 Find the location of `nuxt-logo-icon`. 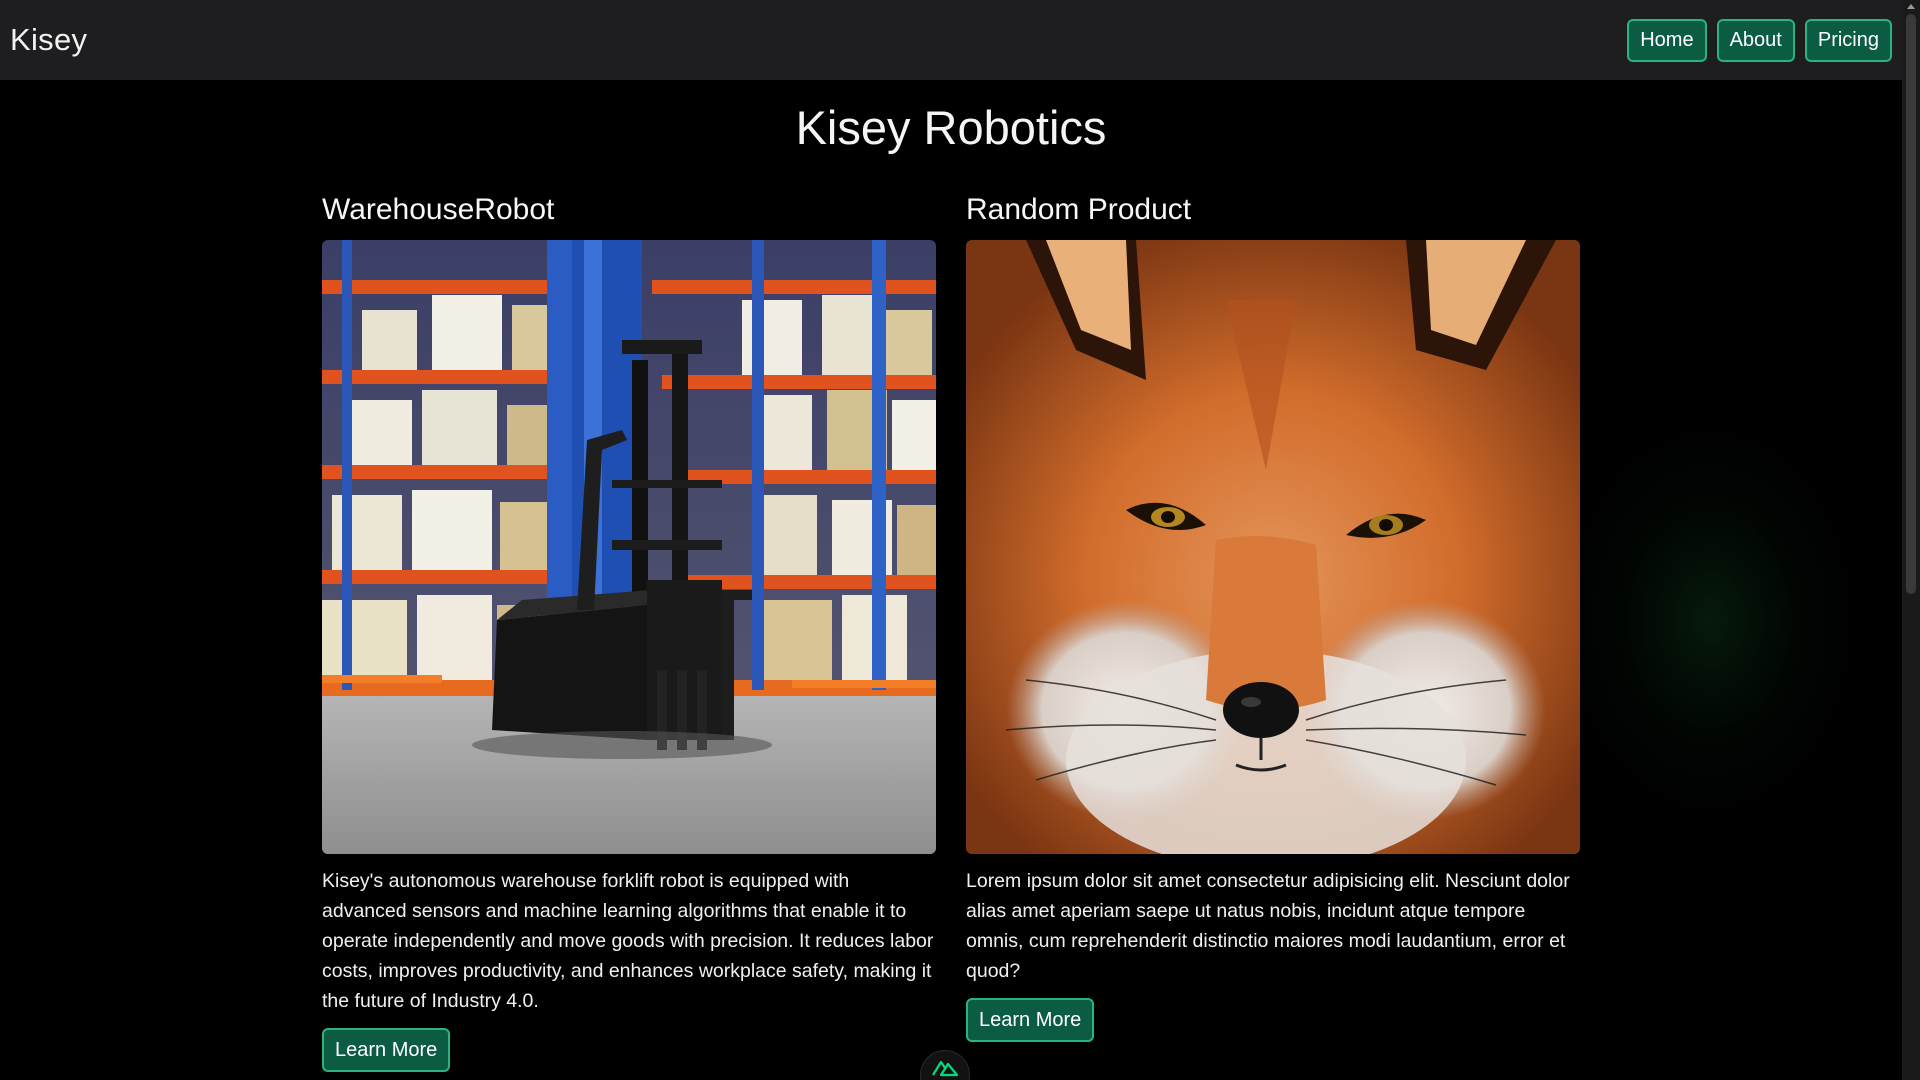

nuxt-logo-icon is located at coordinates (945, 1068).